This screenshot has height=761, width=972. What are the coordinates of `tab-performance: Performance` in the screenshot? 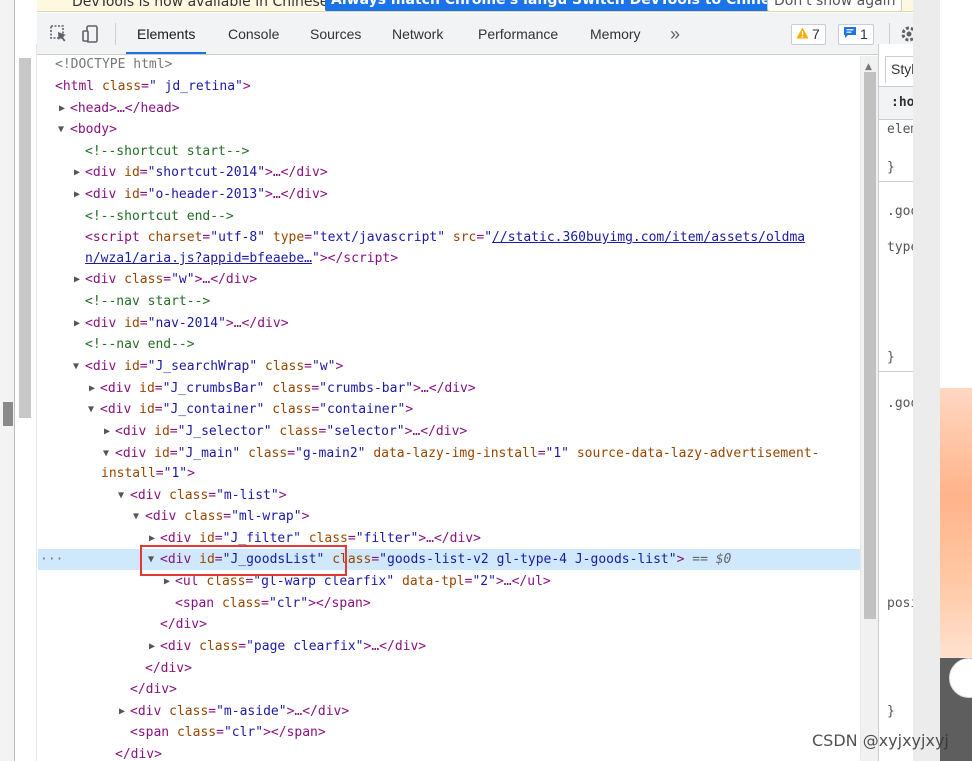 It's located at (518, 33).